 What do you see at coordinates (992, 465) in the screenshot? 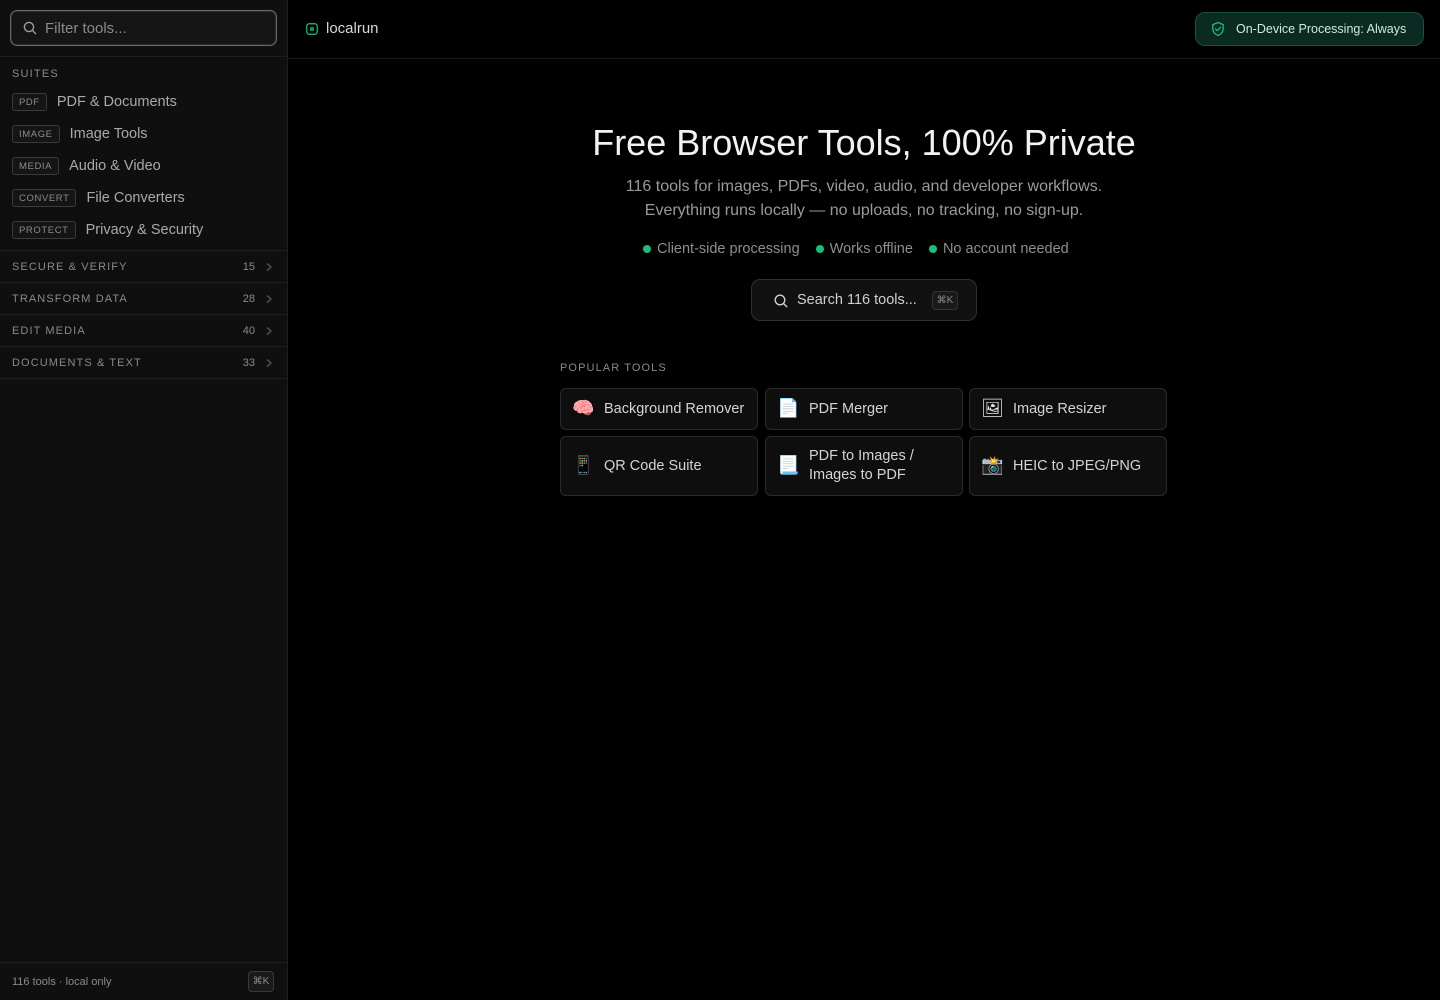
I see `camera-flash-icon: 📸` at bounding box center [992, 465].